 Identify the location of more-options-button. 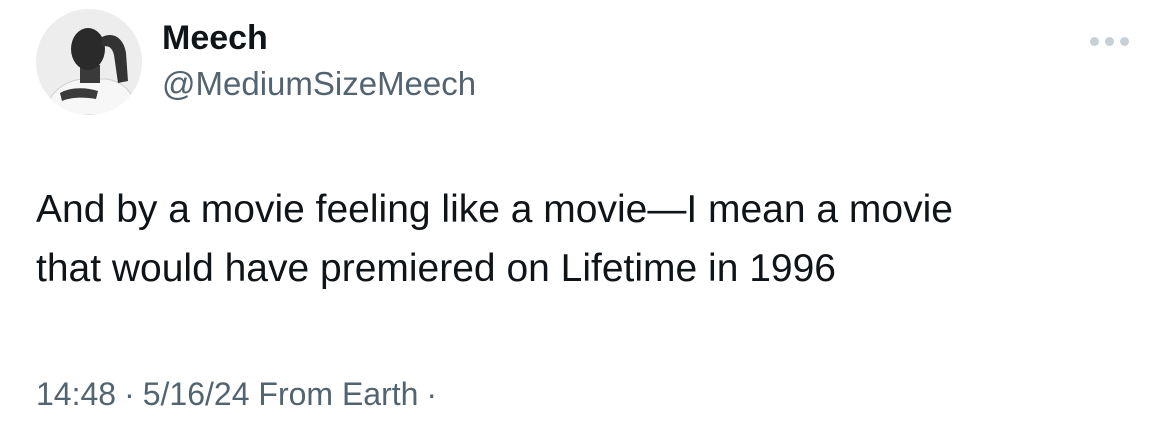
(1109, 41).